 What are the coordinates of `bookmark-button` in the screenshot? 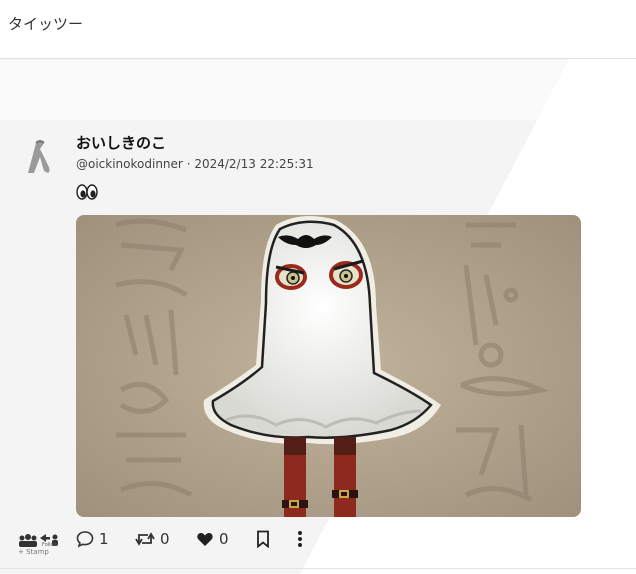 It's located at (263, 539).